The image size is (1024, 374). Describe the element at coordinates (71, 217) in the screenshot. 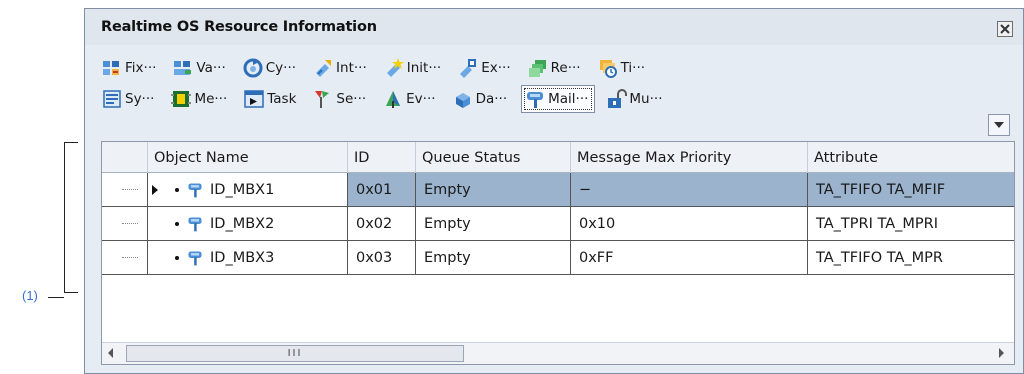

I see `annotation-bracket` at that location.